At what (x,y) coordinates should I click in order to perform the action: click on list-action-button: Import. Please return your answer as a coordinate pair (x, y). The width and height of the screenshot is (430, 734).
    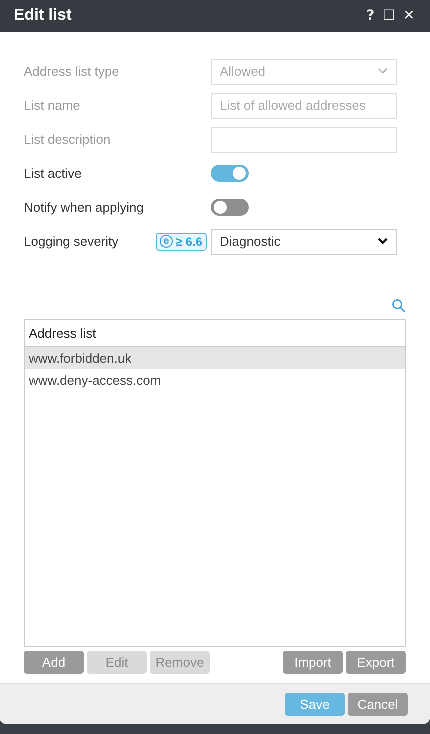
    Looking at the image, I should click on (313, 662).